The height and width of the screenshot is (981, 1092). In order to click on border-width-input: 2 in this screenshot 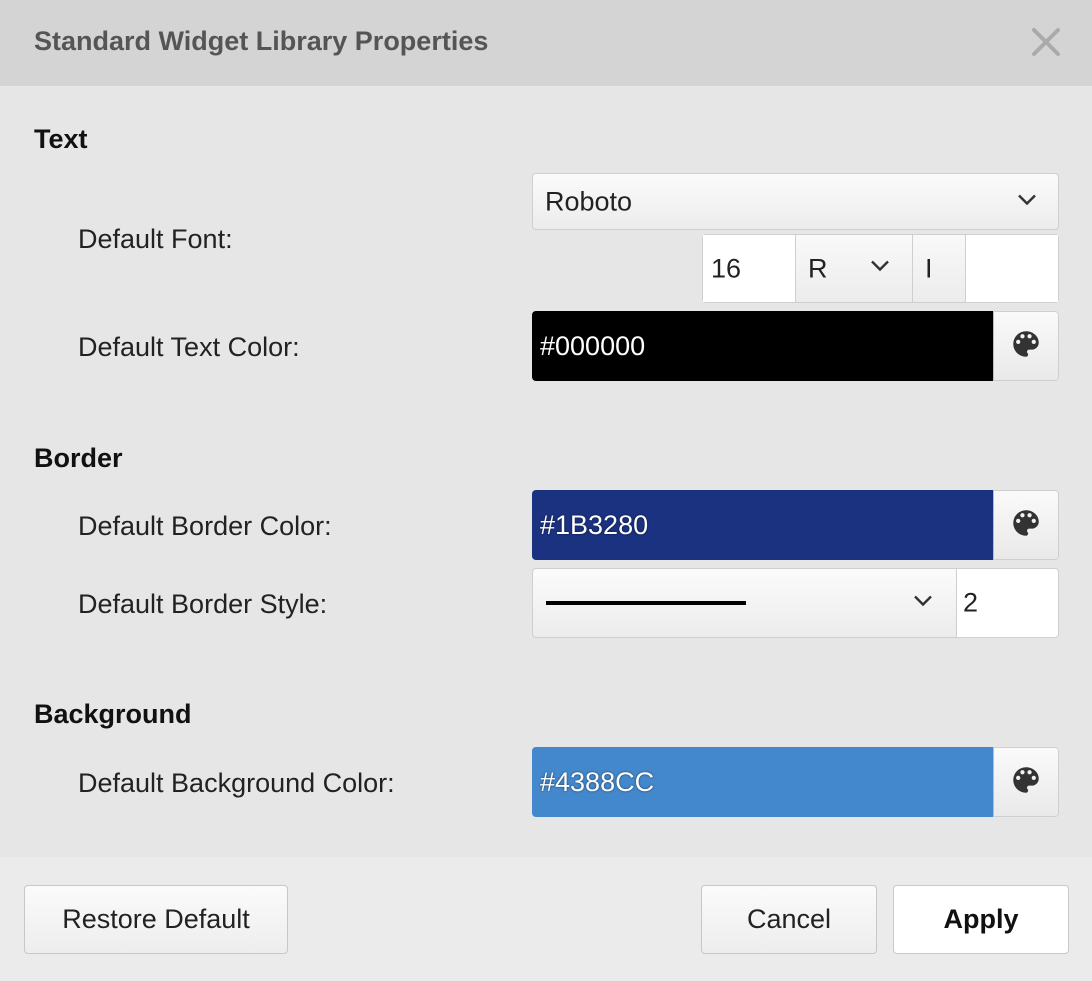, I will do `click(1007, 603)`.